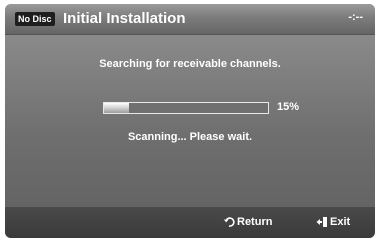 Image resolution: width=379 pixels, height=243 pixels. What do you see at coordinates (355, 17) in the screenshot?
I see `clock-display: -:--` at bounding box center [355, 17].